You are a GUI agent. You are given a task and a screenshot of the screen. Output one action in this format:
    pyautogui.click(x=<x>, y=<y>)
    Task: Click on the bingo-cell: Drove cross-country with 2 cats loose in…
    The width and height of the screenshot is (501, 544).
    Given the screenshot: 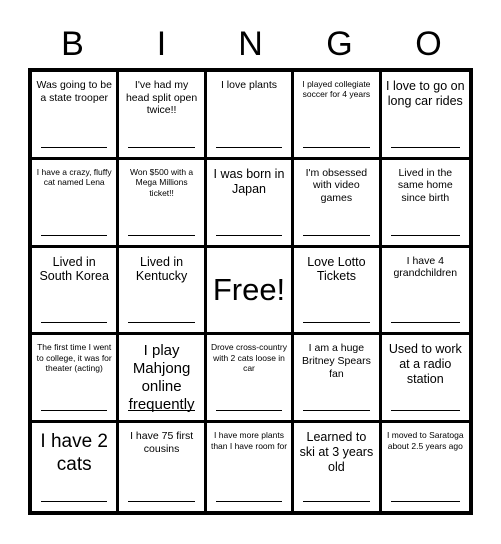 What is the action you would take?
    pyautogui.click(x=250, y=379)
    